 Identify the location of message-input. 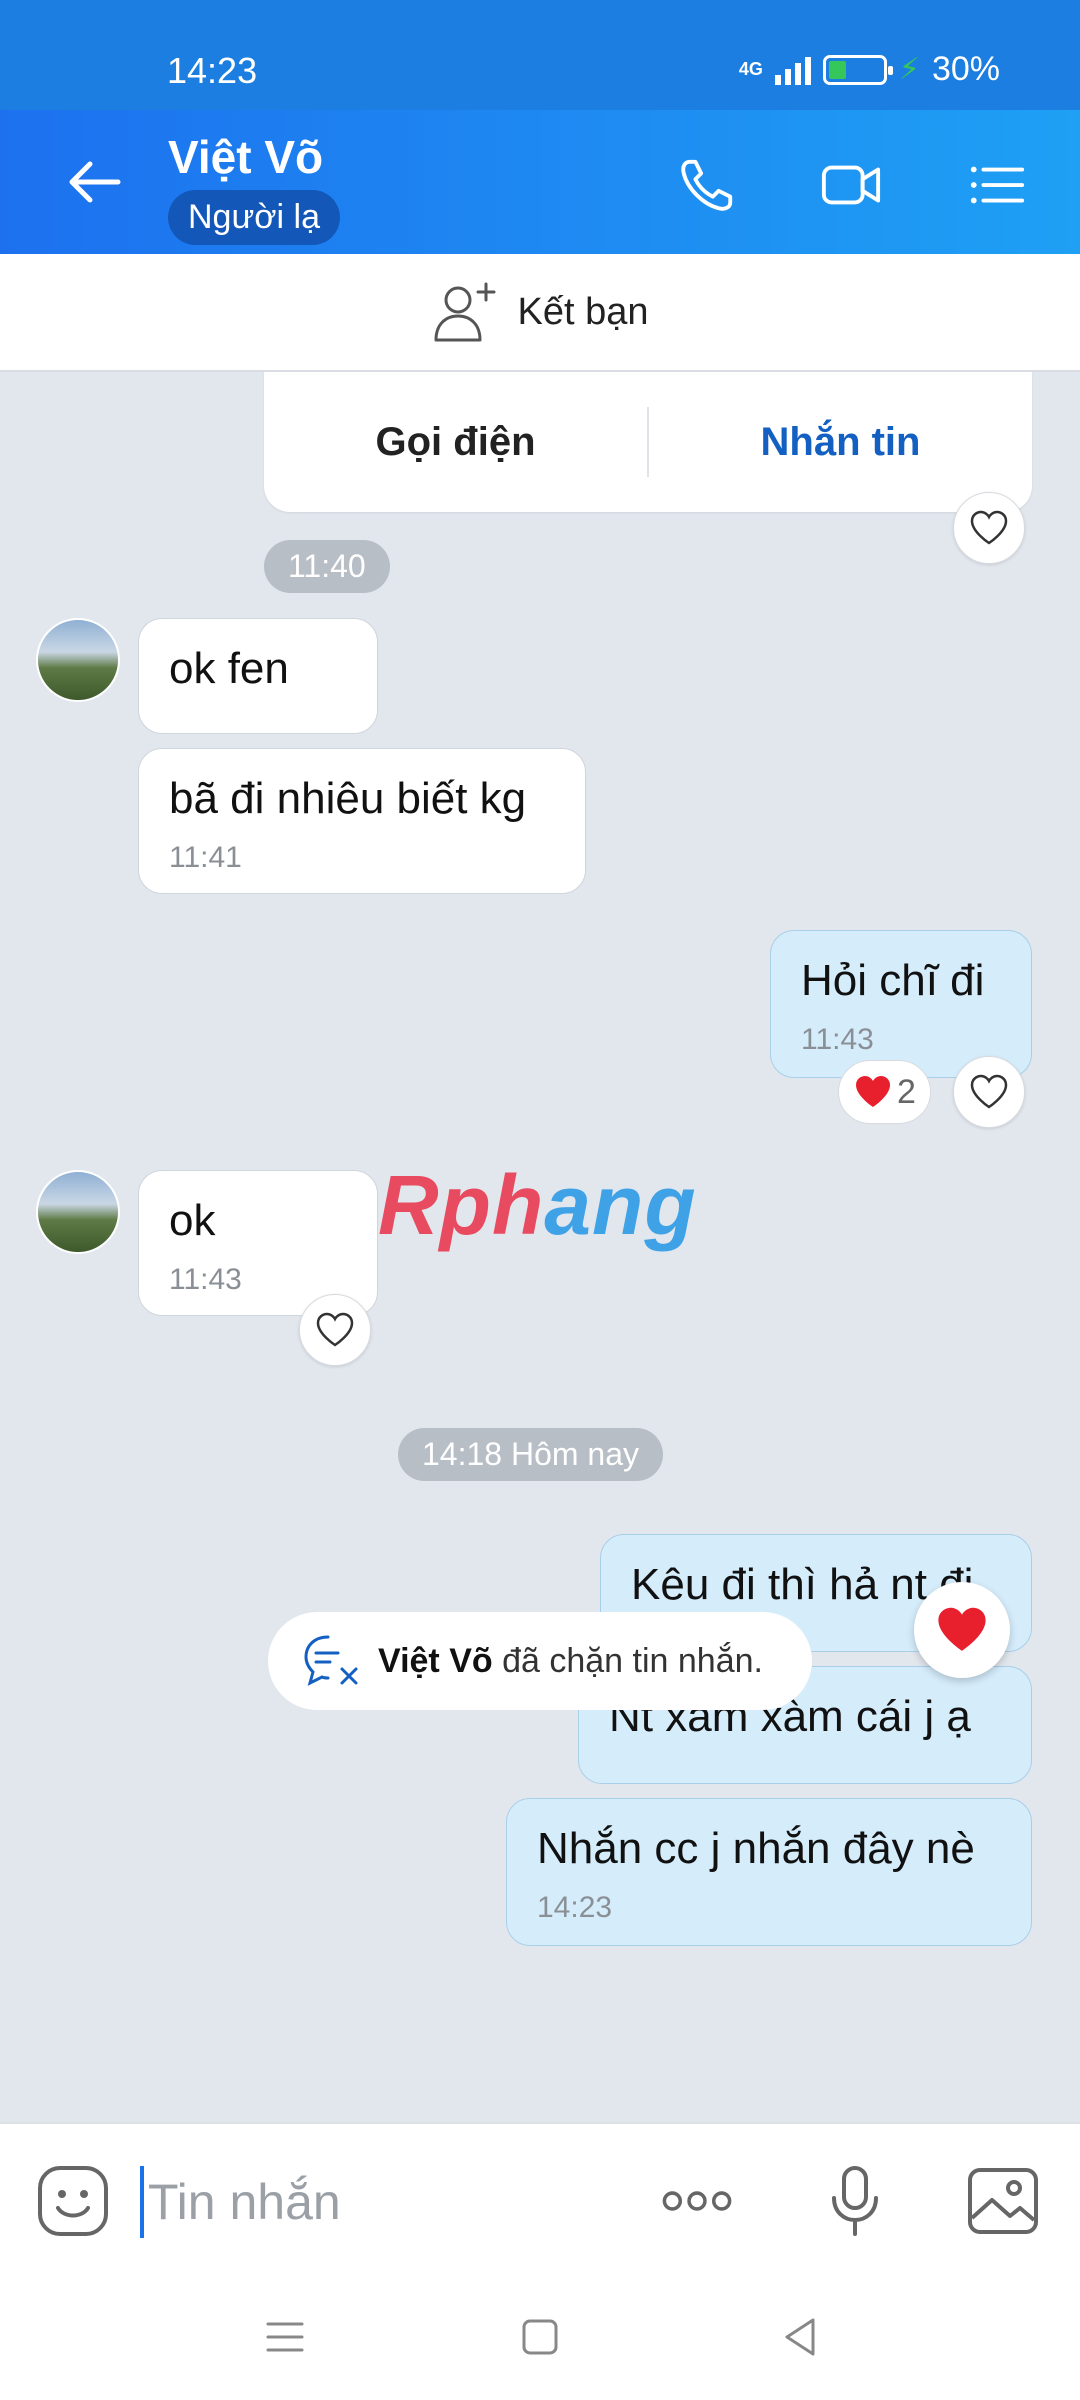
(380, 2202).